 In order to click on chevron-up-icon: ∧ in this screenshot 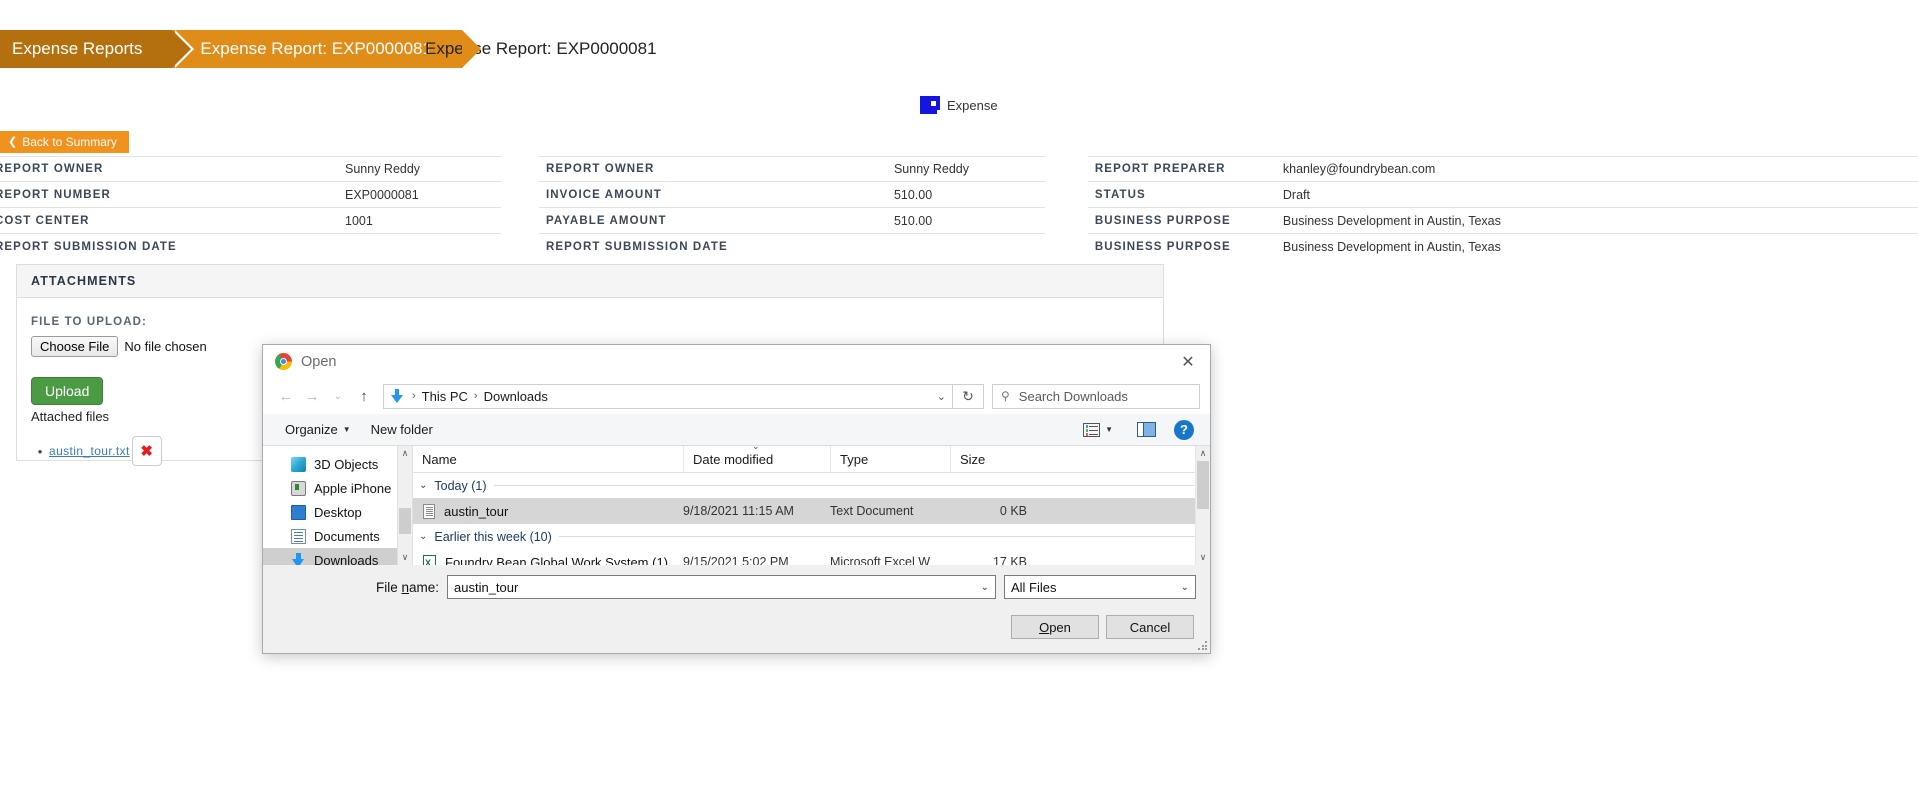, I will do `click(405, 453)`.